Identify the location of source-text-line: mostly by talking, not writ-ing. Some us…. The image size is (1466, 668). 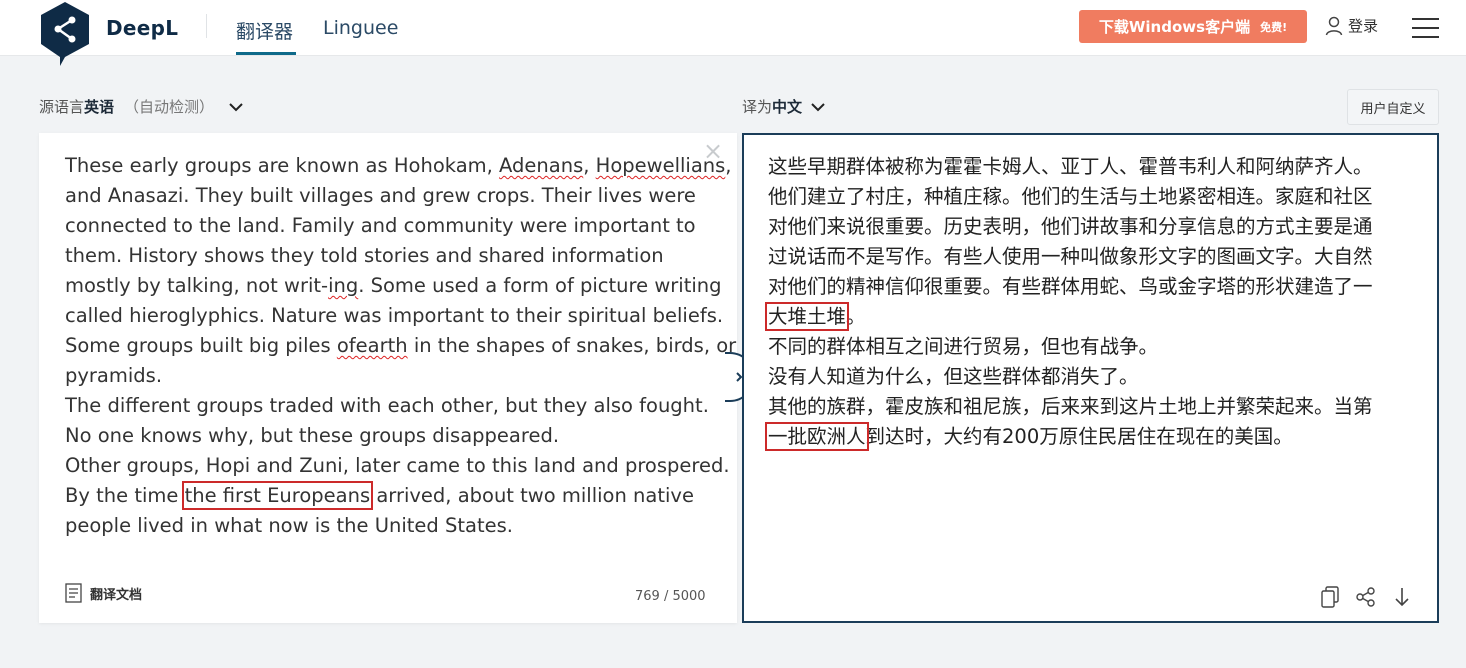
(393, 286).